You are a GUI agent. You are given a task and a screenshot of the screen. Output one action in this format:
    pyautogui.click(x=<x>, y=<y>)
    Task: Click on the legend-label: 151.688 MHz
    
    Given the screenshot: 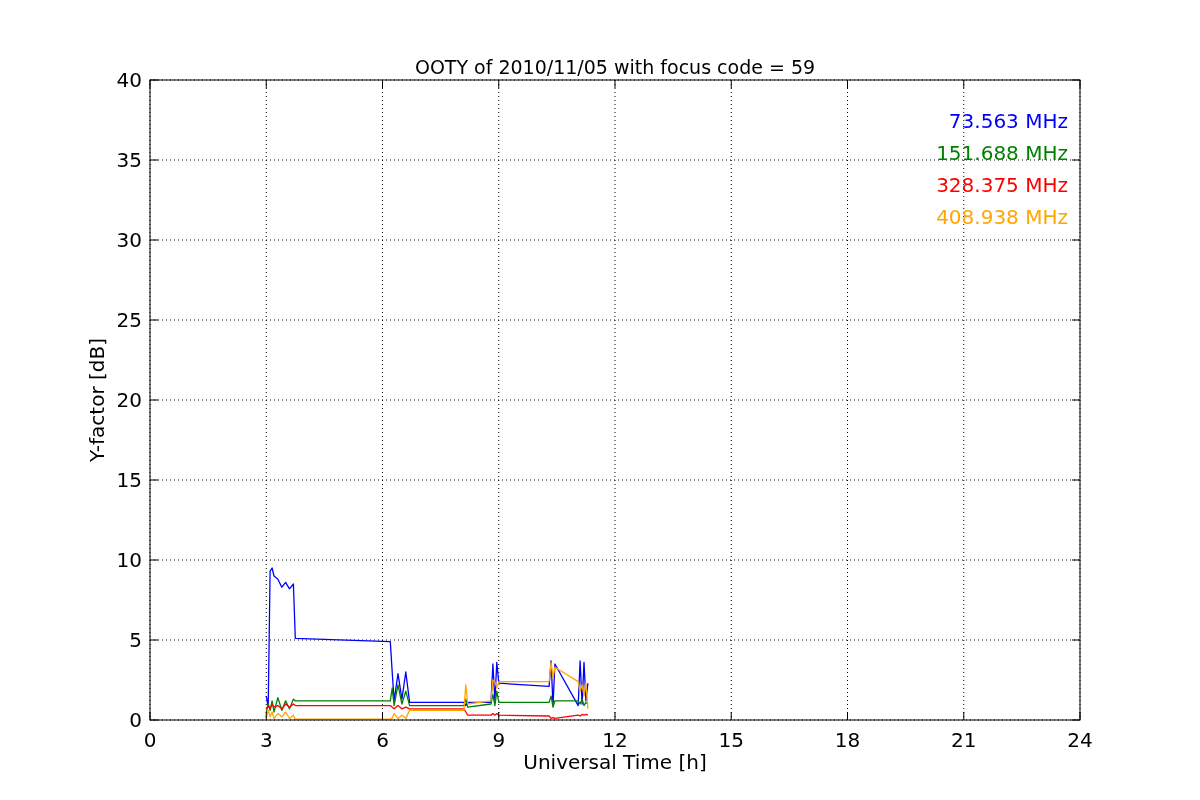 What is the action you would take?
    pyautogui.click(x=1002, y=153)
    